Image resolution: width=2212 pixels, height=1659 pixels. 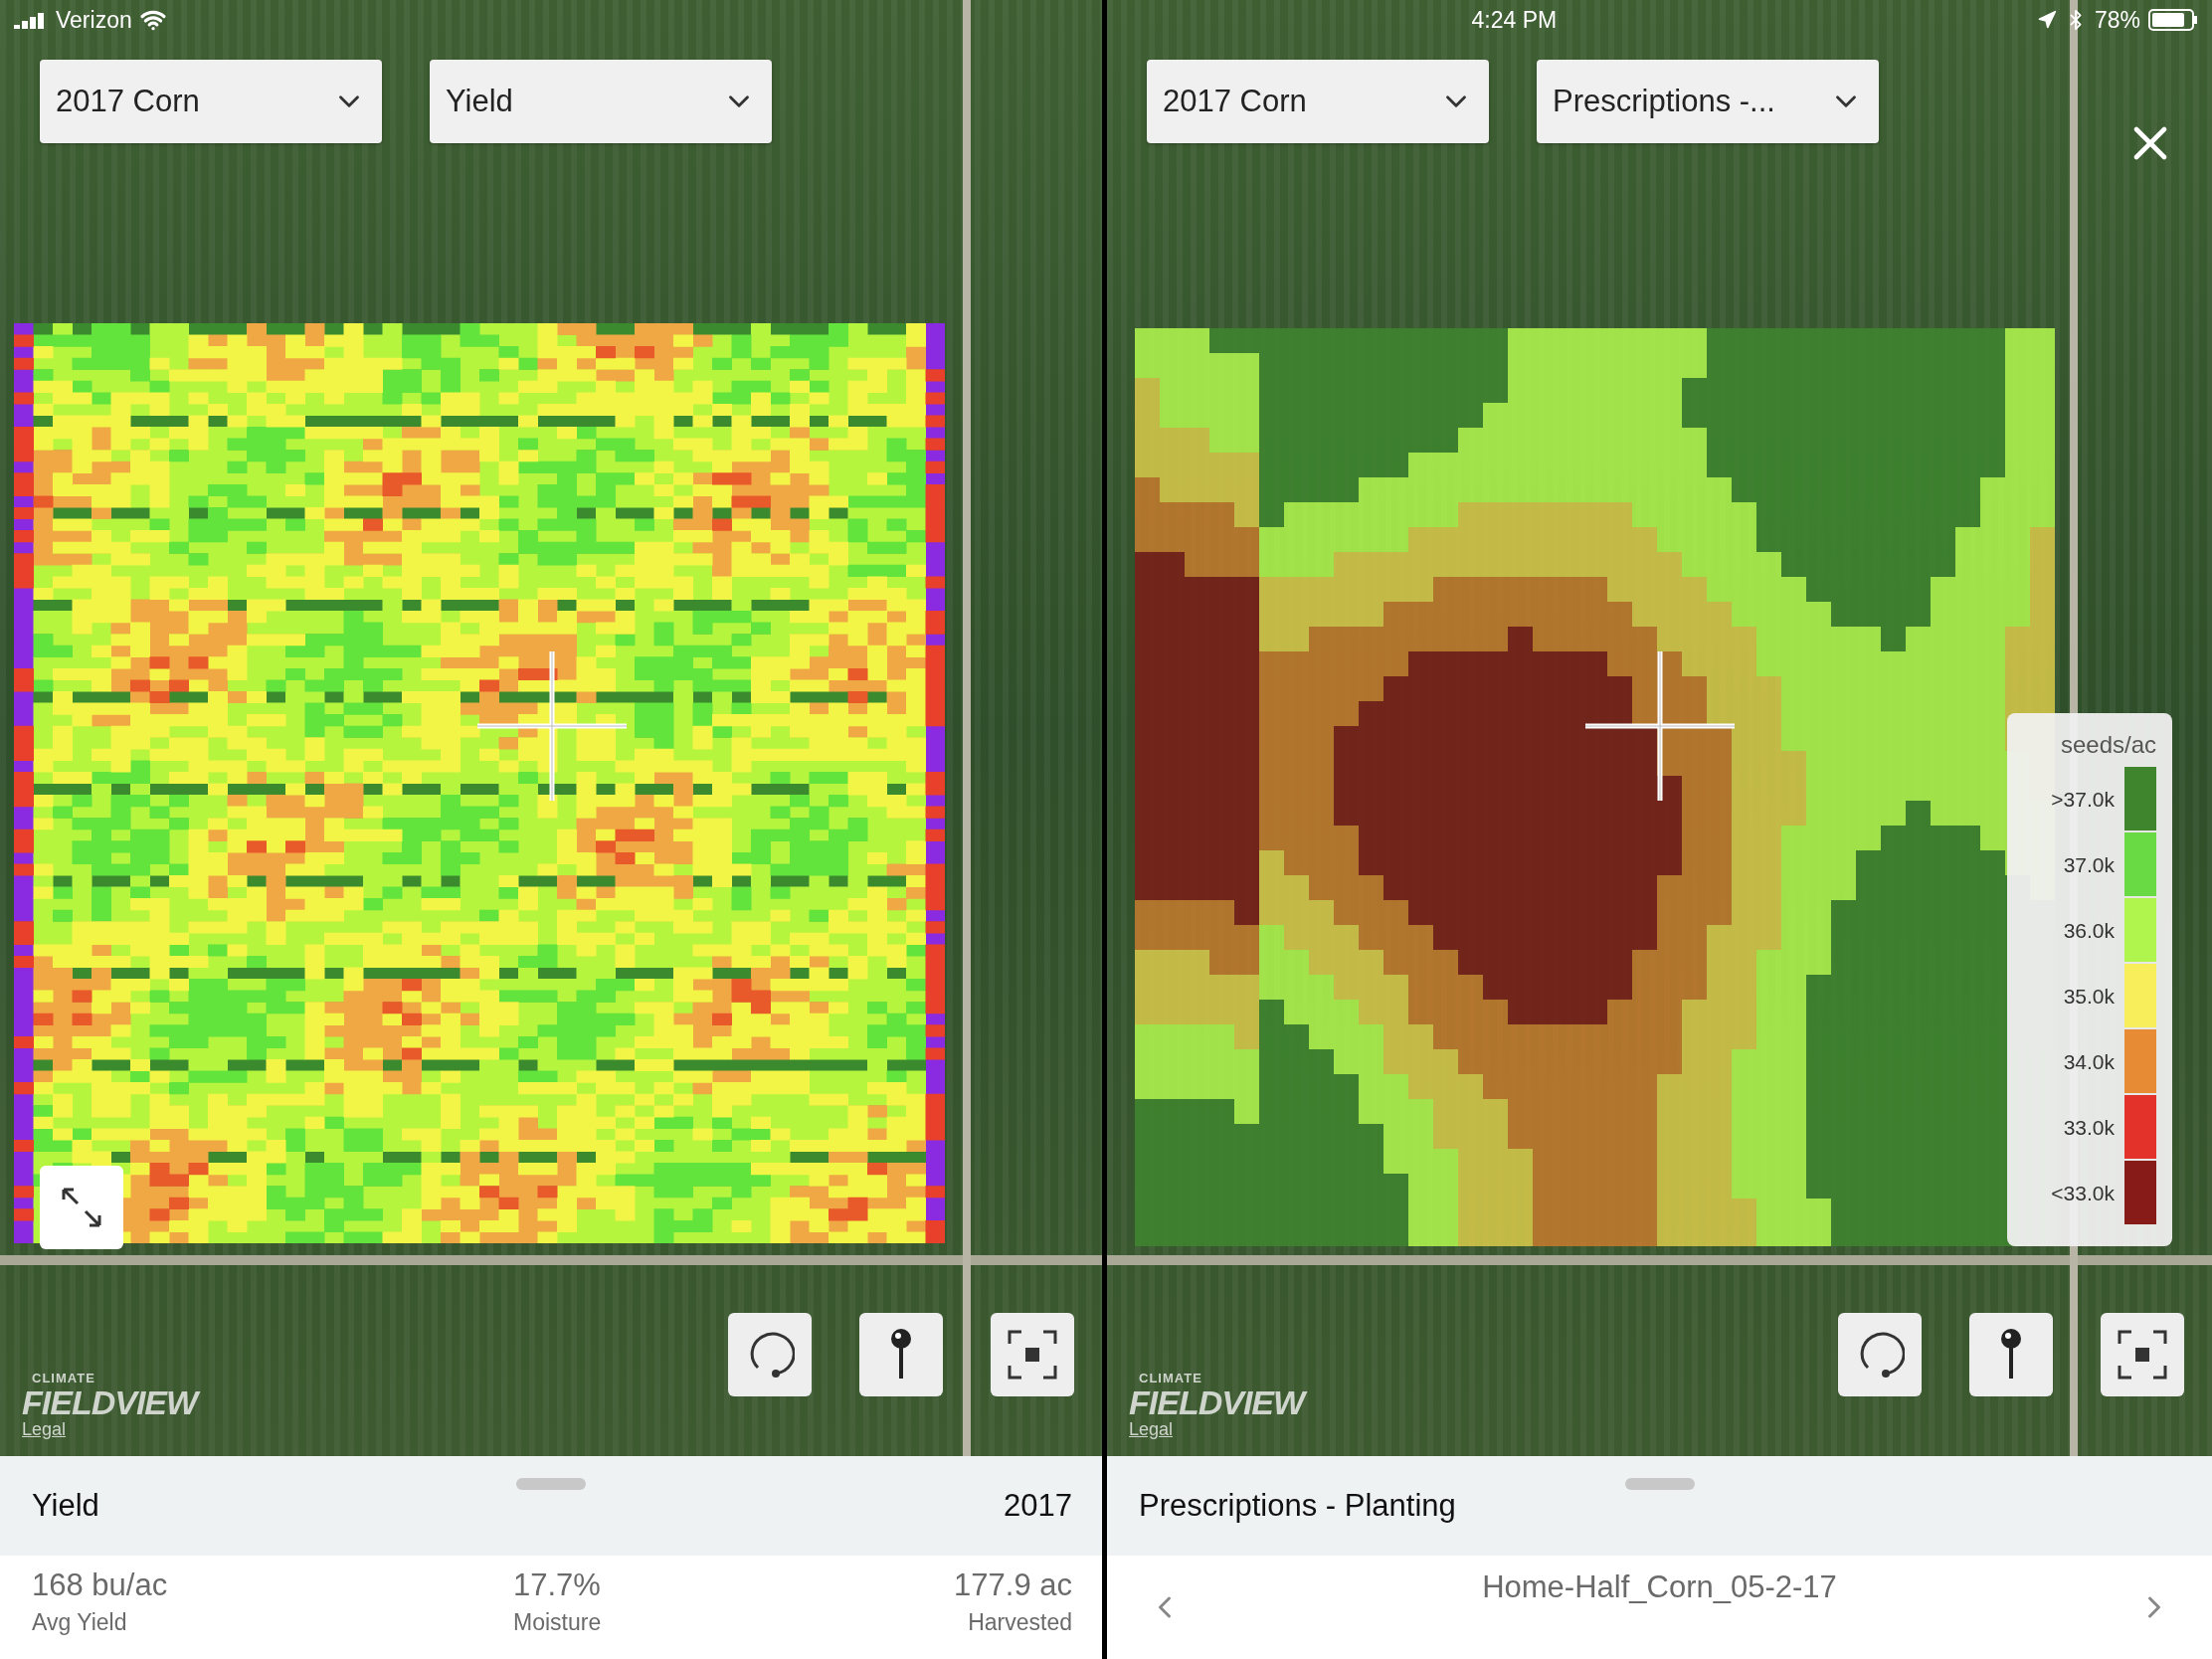 I want to click on stat-label: Avg Yield, so click(x=79, y=1622).